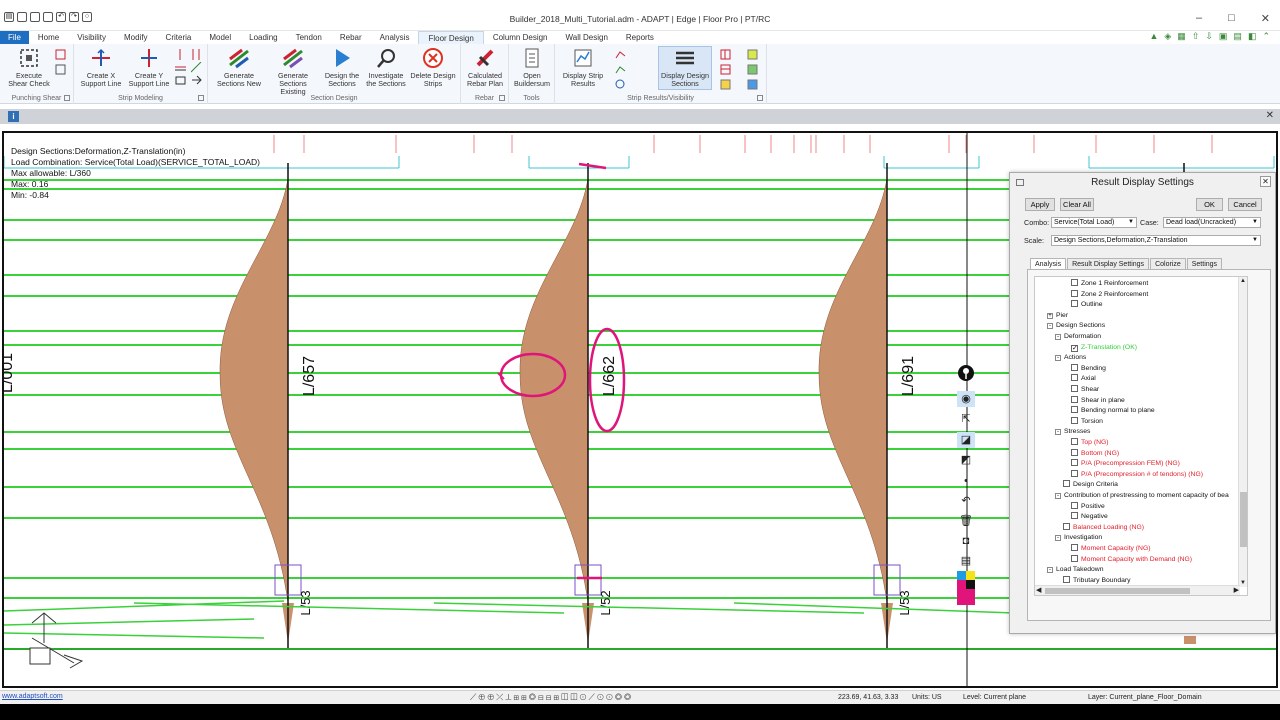 The width and height of the screenshot is (1280, 720). Describe the element at coordinates (1088, 507) in the screenshot. I see `tree-item: Positive` at that location.